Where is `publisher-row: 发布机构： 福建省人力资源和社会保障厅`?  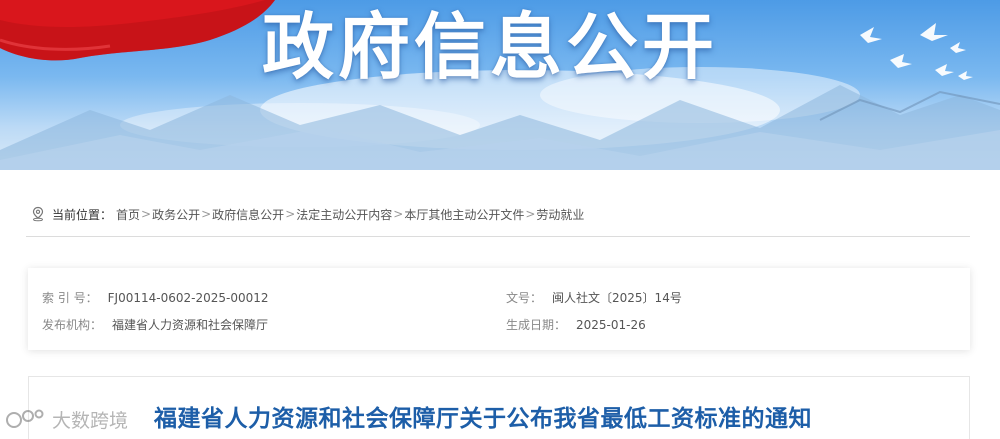
publisher-row: 发布机构： 福建省人力资源和社会保障厅 is located at coordinates (155, 324).